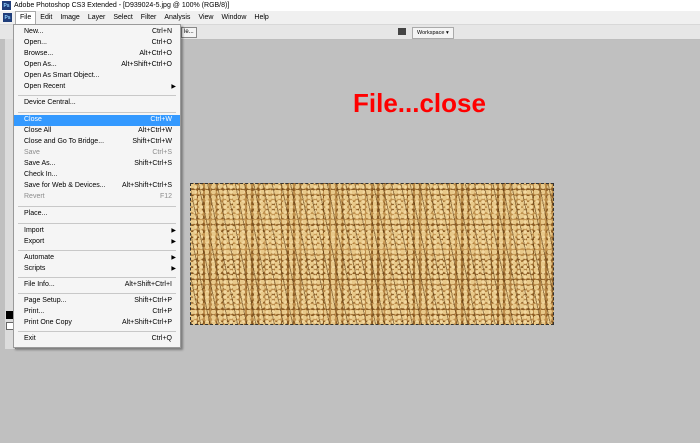  Describe the element at coordinates (97, 231) in the screenshot. I see `menu-item-import: Import ▶` at that location.